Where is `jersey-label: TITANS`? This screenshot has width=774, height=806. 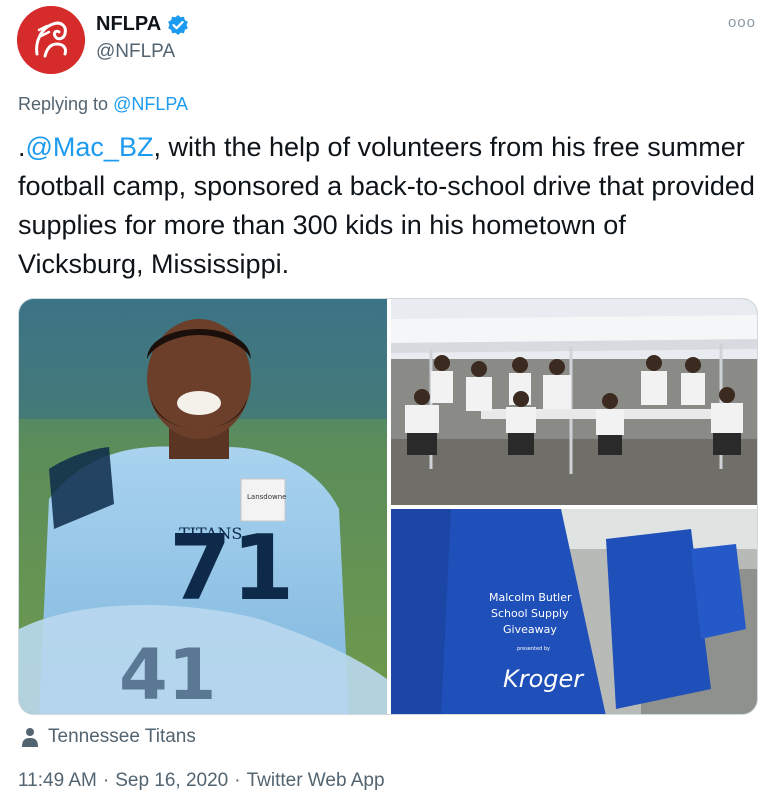 jersey-label: TITANS is located at coordinates (210, 533).